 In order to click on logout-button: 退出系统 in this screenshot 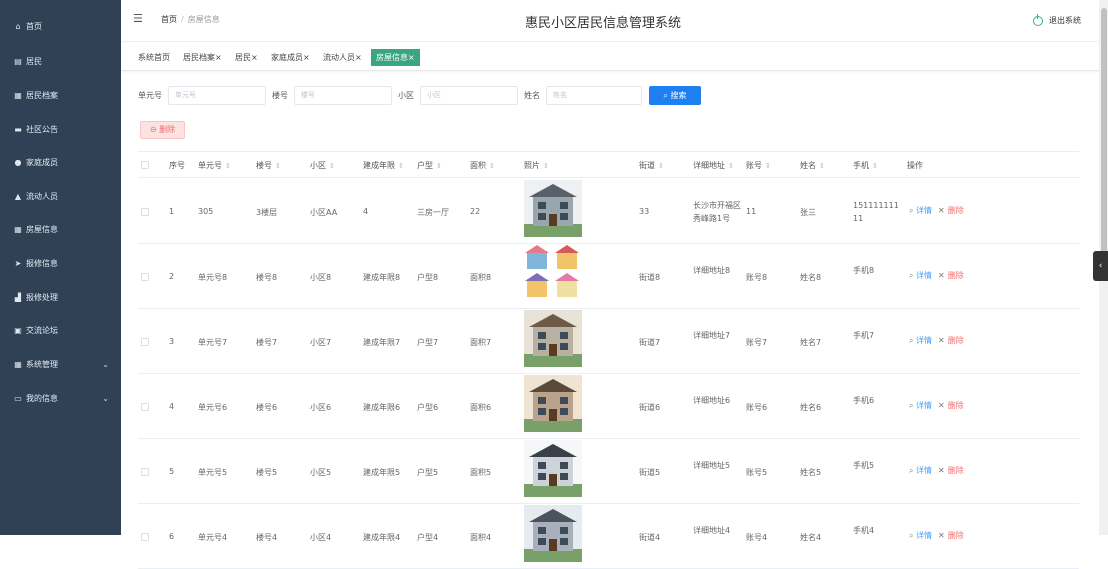, I will do `click(1057, 19)`.